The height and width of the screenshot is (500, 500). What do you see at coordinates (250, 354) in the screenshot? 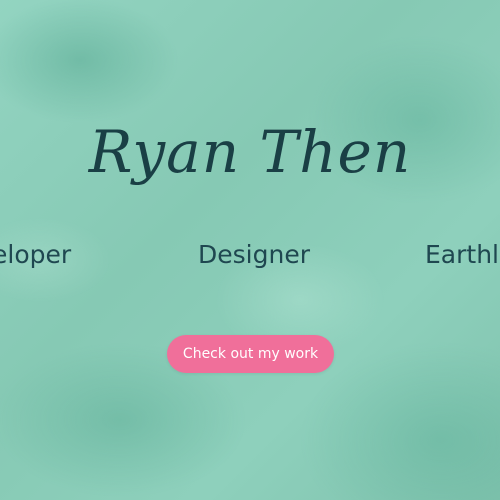
I see `check-out-work-button: Check out my work` at bounding box center [250, 354].